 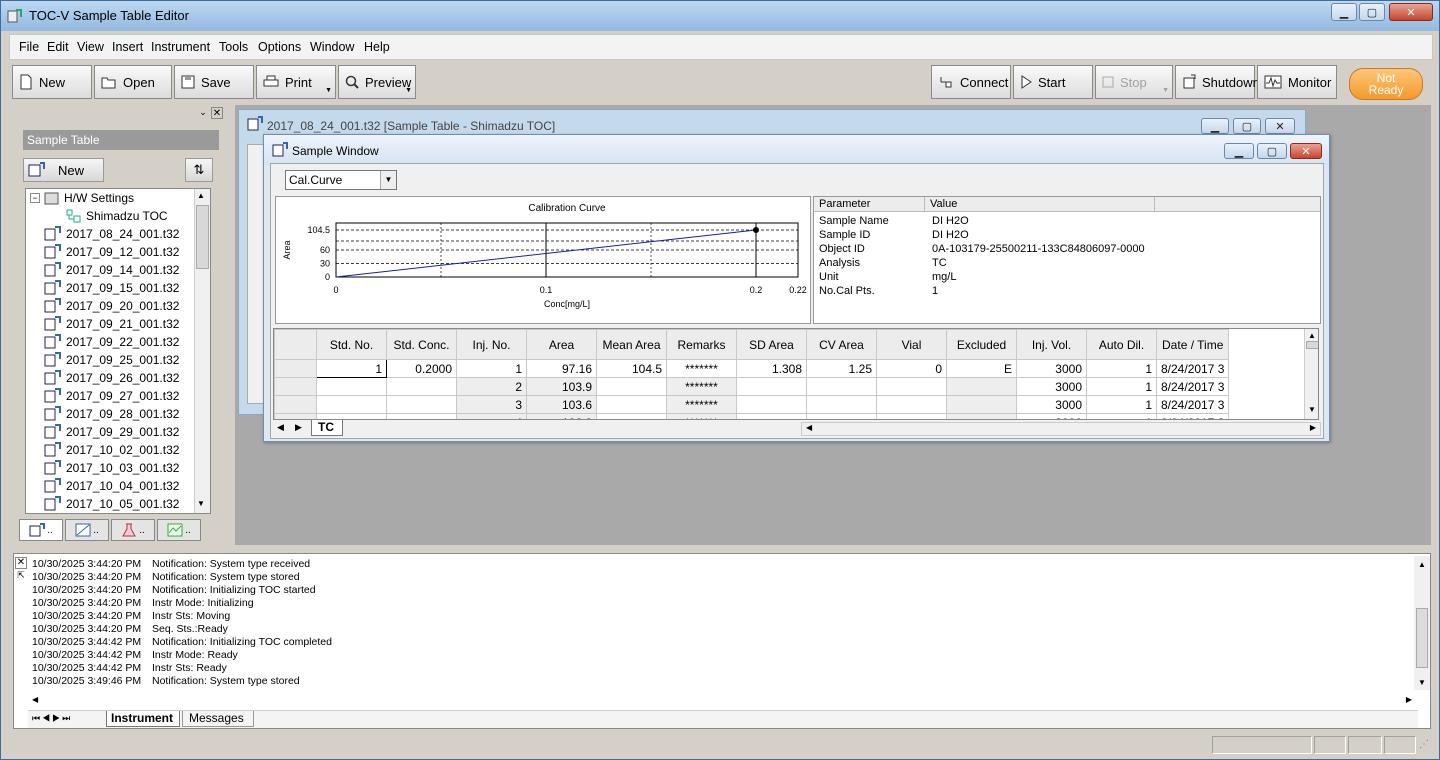 What do you see at coordinates (1272, 151) in the screenshot?
I see `sample-window-maximize-button: ▢` at bounding box center [1272, 151].